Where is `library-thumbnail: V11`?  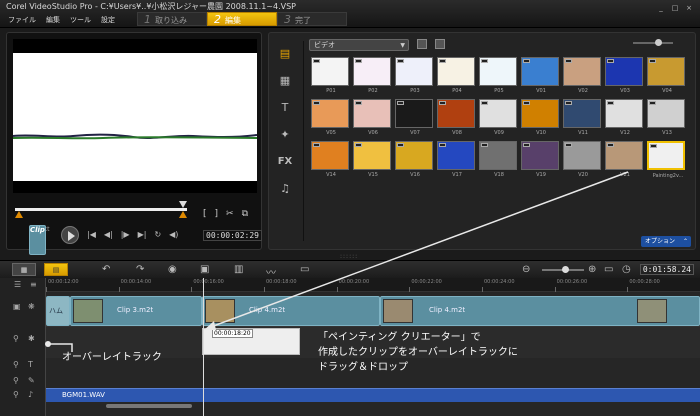 library-thumbnail: V11 is located at coordinates (582, 117).